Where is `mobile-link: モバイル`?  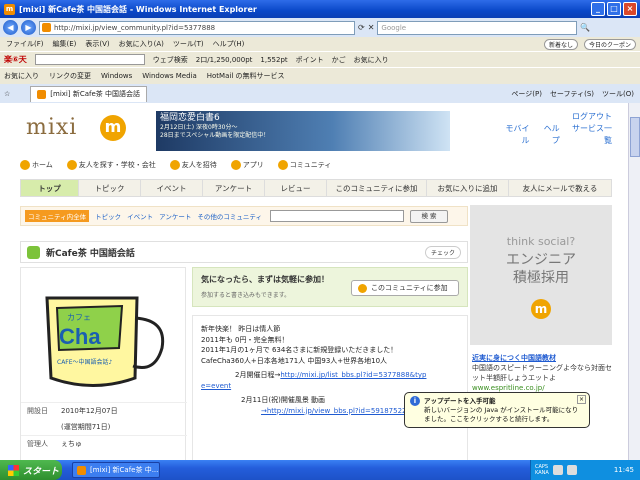
mobile-link: モバイル is located at coordinates (515, 135).